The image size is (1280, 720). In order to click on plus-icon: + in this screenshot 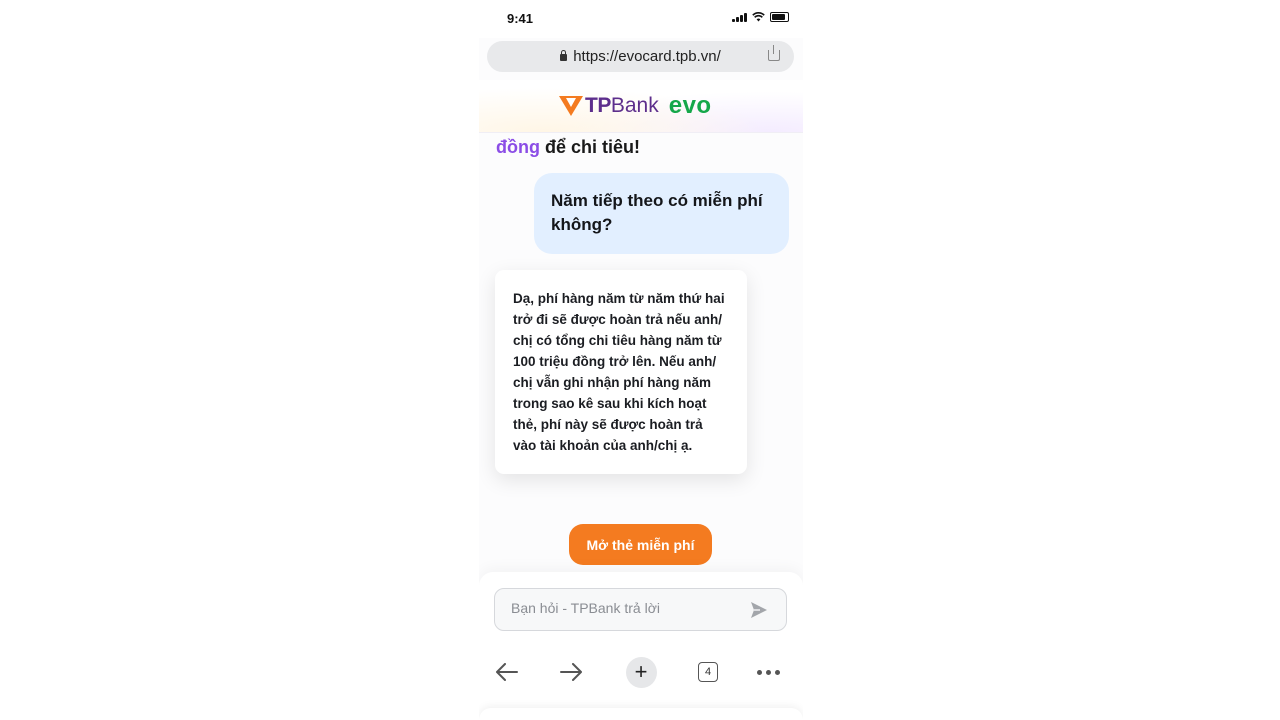, I will do `click(641, 672)`.